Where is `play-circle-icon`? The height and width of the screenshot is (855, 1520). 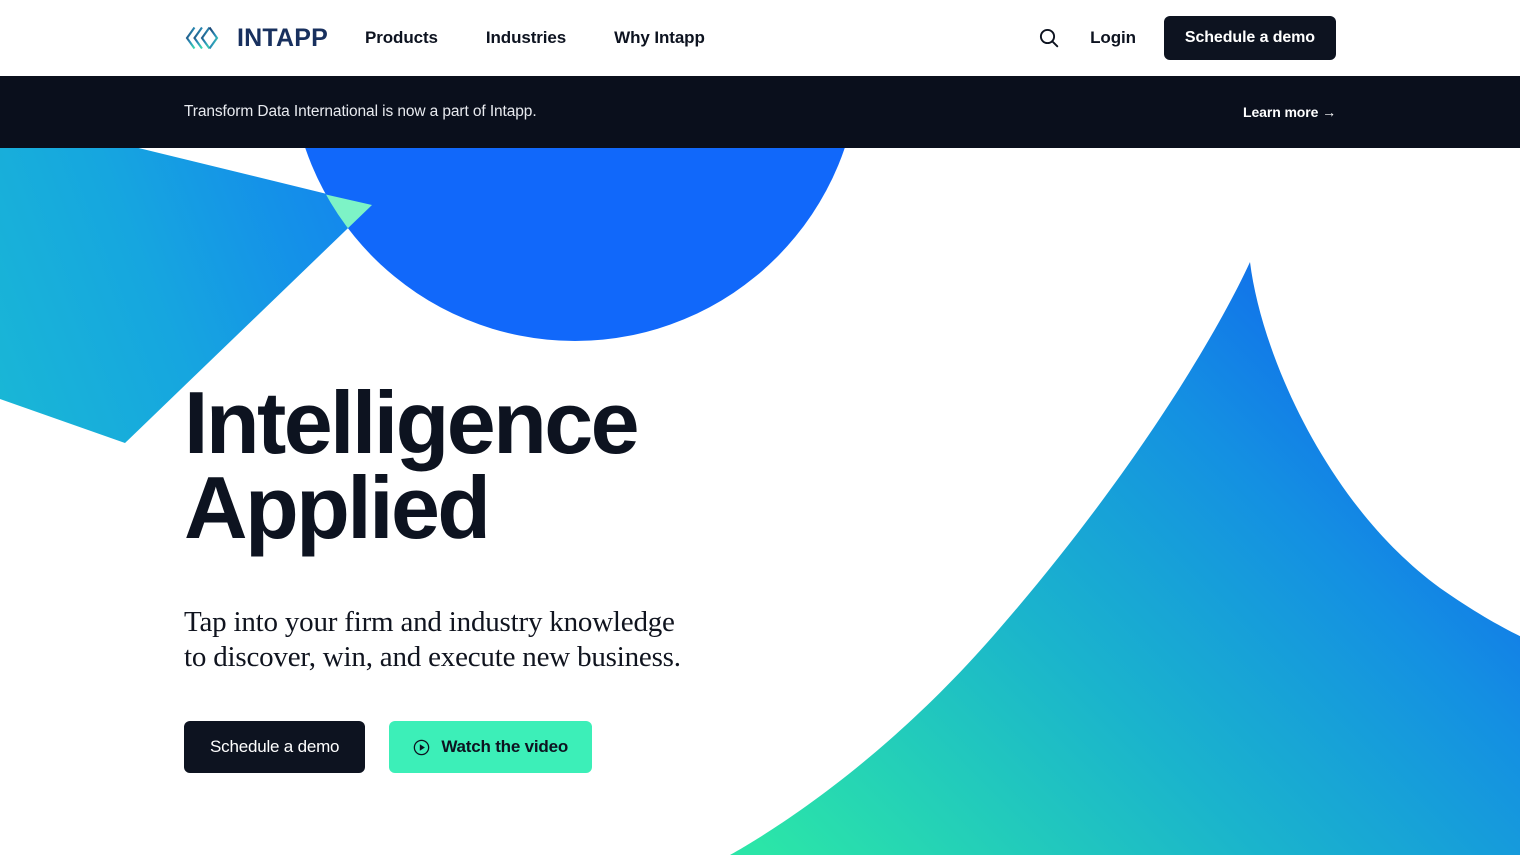 play-circle-icon is located at coordinates (422, 747).